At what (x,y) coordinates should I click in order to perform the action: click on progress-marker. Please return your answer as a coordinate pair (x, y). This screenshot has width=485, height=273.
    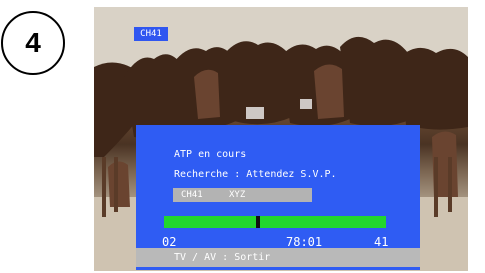
    Looking at the image, I should click on (258, 222).